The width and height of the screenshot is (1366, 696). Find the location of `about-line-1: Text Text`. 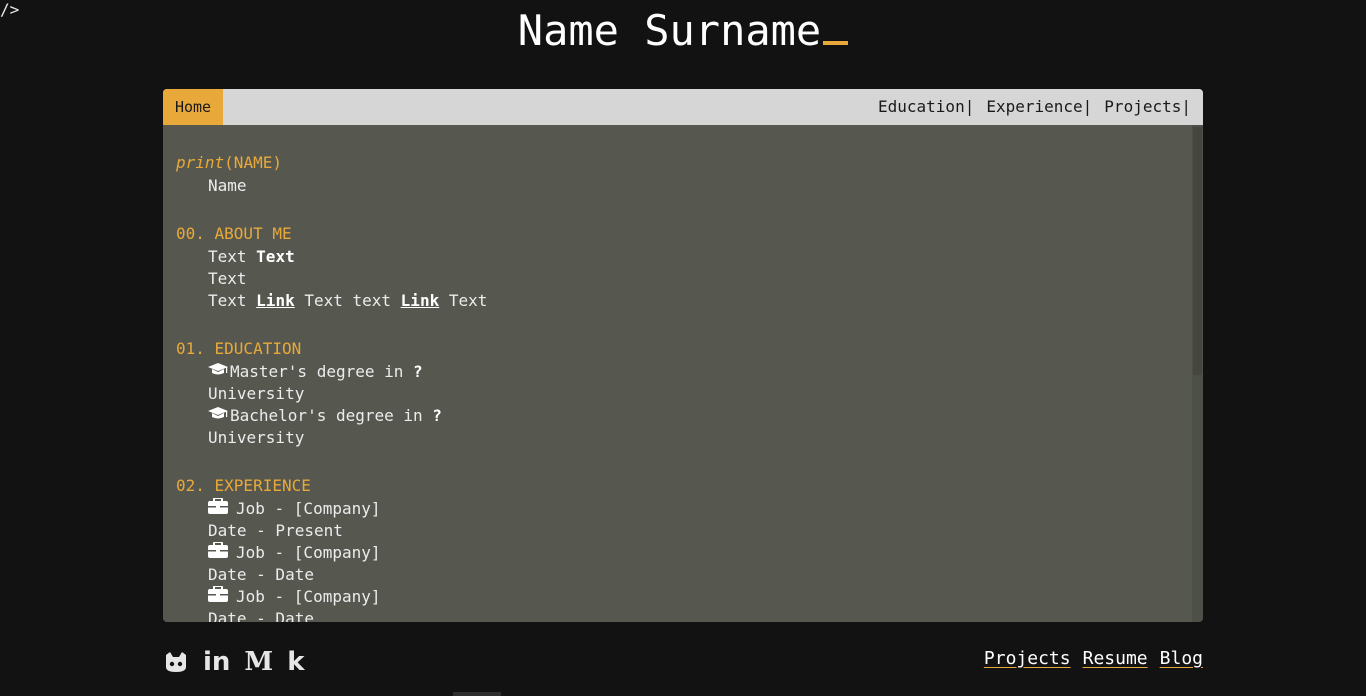

about-line-1: Text Text is located at coordinates (677, 257).